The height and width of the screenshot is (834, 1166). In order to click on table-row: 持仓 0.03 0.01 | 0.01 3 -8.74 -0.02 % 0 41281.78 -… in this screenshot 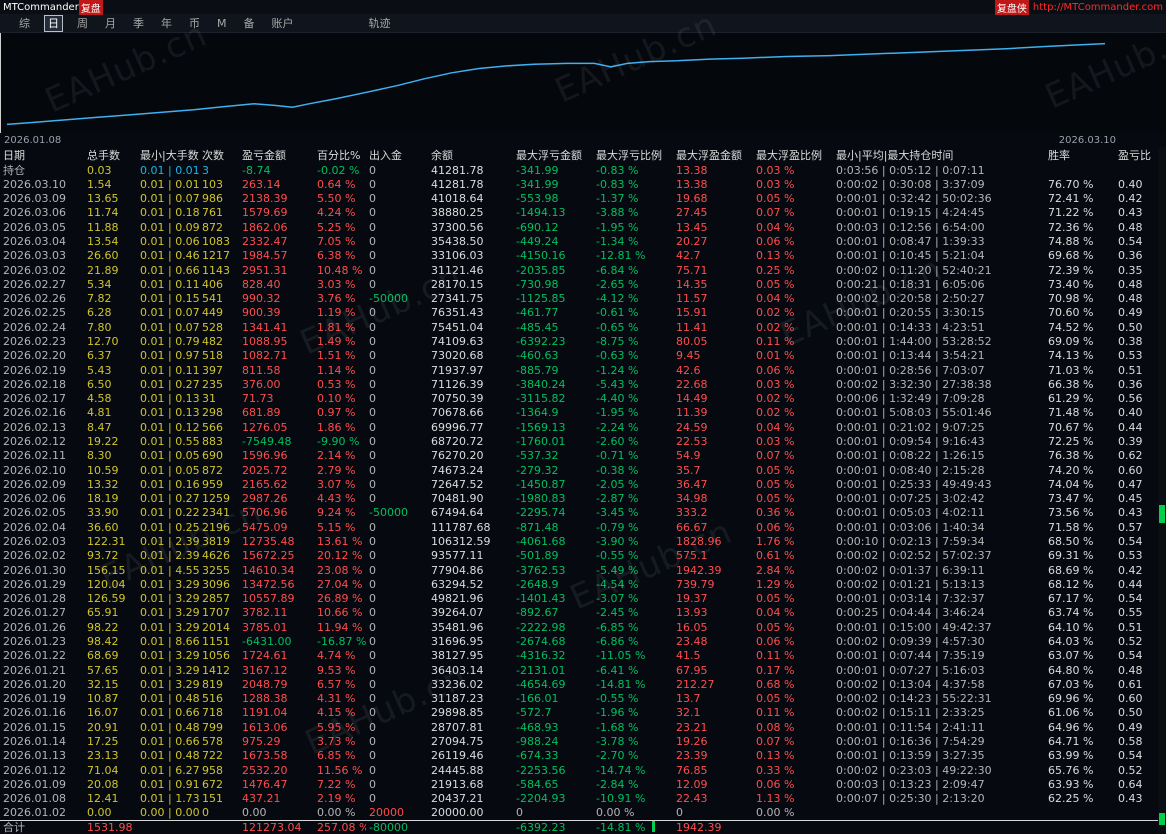, I will do `click(579, 170)`.